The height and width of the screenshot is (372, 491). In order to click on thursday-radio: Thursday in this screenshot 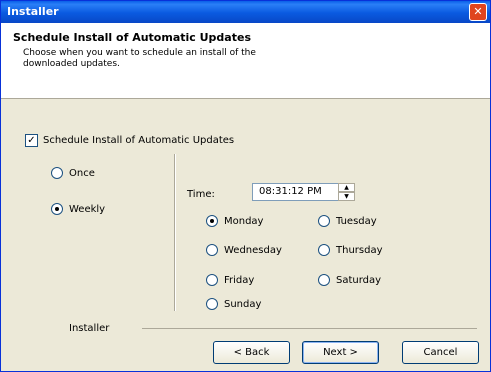, I will do `click(350, 250)`.